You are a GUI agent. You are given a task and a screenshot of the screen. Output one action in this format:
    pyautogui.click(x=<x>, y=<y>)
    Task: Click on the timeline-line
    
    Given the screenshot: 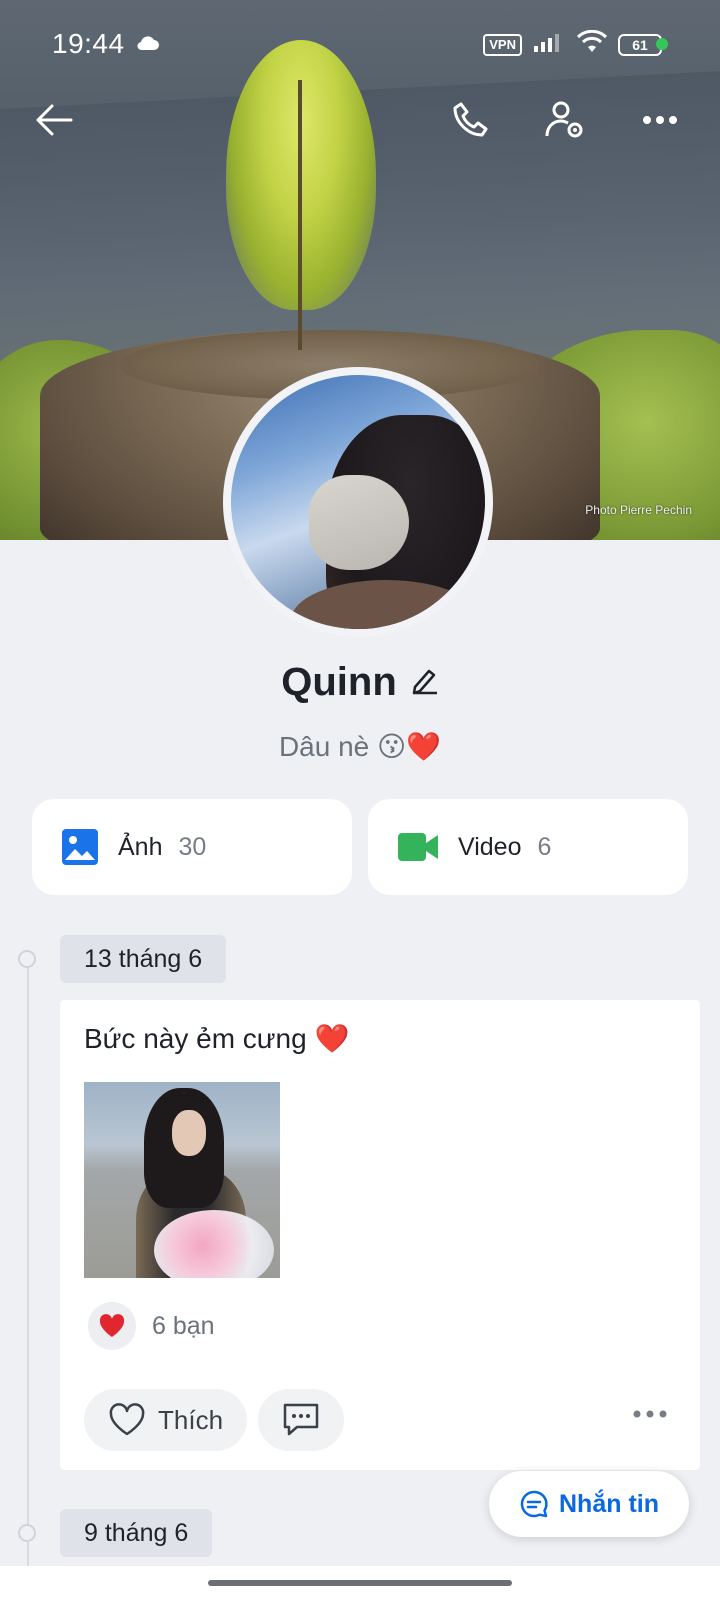 What is the action you would take?
    pyautogui.click(x=28, y=1280)
    